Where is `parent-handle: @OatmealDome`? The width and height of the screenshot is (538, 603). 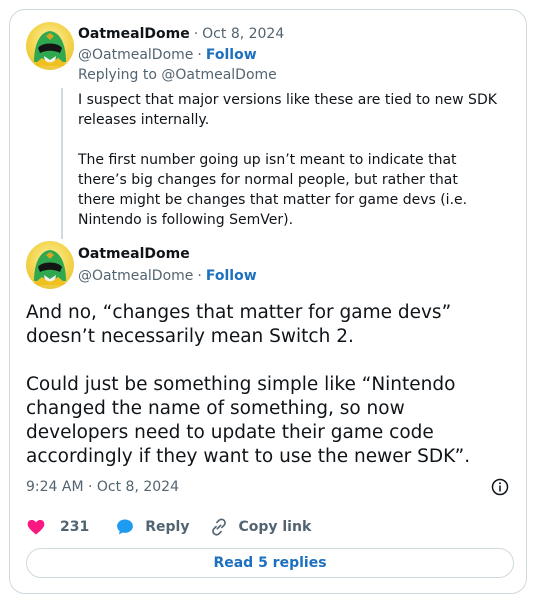
parent-handle: @OatmealDome is located at coordinates (135, 55).